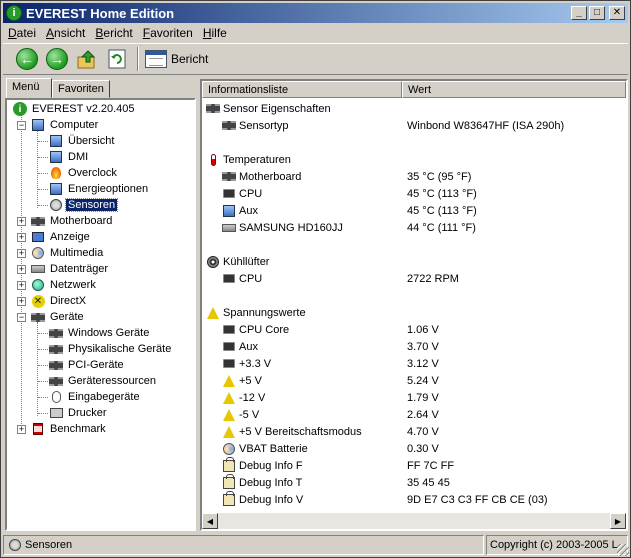  Describe the element at coordinates (21, 221) in the screenshot. I see `motherboard-expand-toggle: +` at that location.